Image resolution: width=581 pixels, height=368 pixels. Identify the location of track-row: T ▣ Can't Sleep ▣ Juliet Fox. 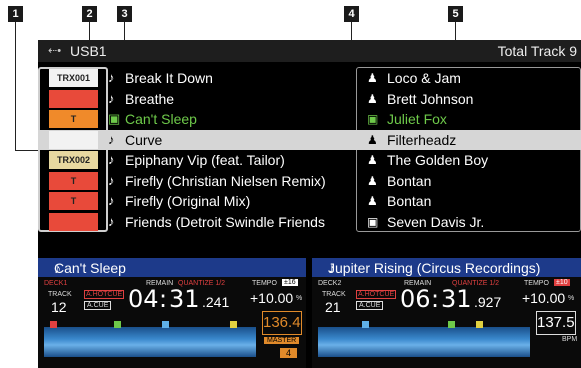
(309, 119).